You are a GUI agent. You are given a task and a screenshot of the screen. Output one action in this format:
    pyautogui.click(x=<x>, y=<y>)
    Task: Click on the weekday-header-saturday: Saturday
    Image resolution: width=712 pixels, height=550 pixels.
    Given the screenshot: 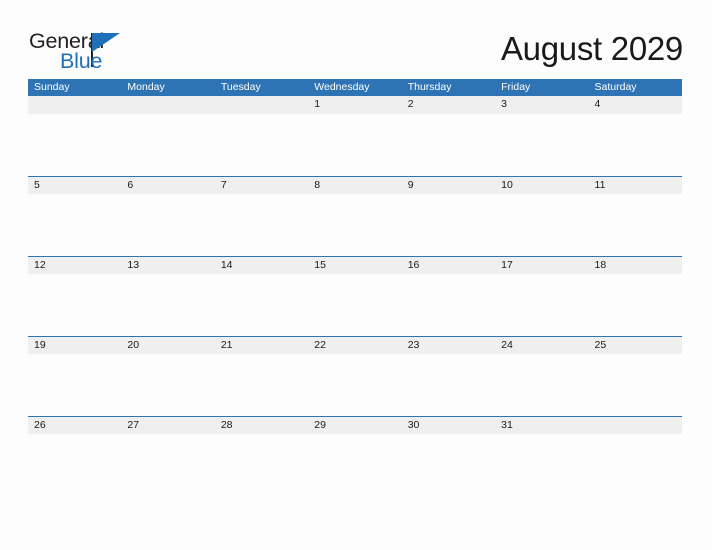 What is the action you would take?
    pyautogui.click(x=615, y=87)
    